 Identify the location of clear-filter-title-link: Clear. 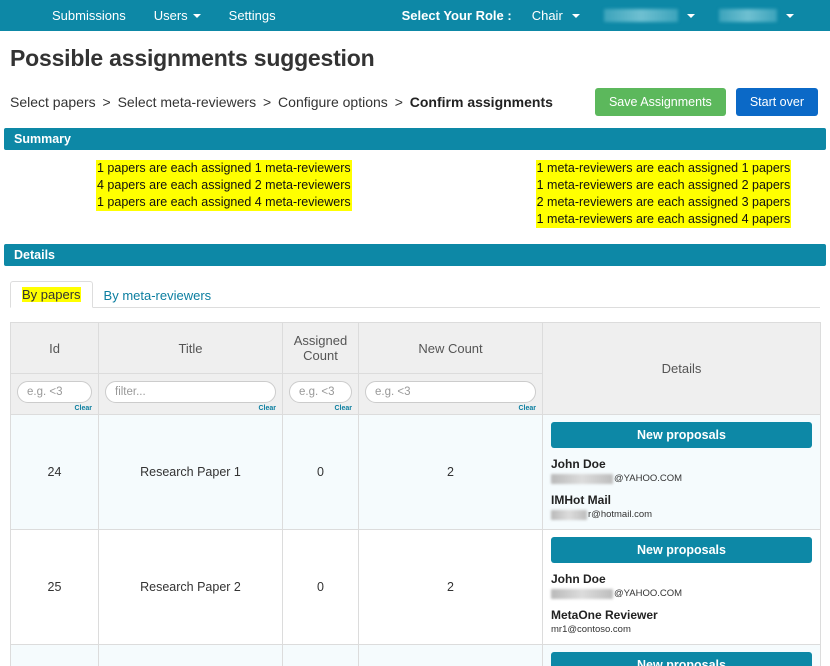
(190, 408).